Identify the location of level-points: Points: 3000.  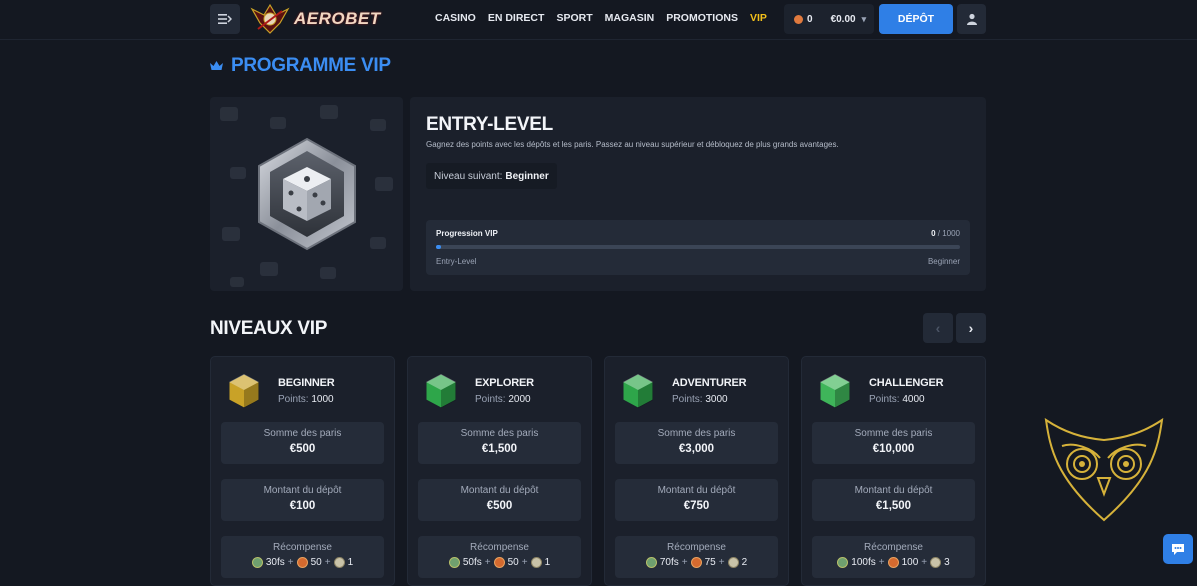
(700, 399).